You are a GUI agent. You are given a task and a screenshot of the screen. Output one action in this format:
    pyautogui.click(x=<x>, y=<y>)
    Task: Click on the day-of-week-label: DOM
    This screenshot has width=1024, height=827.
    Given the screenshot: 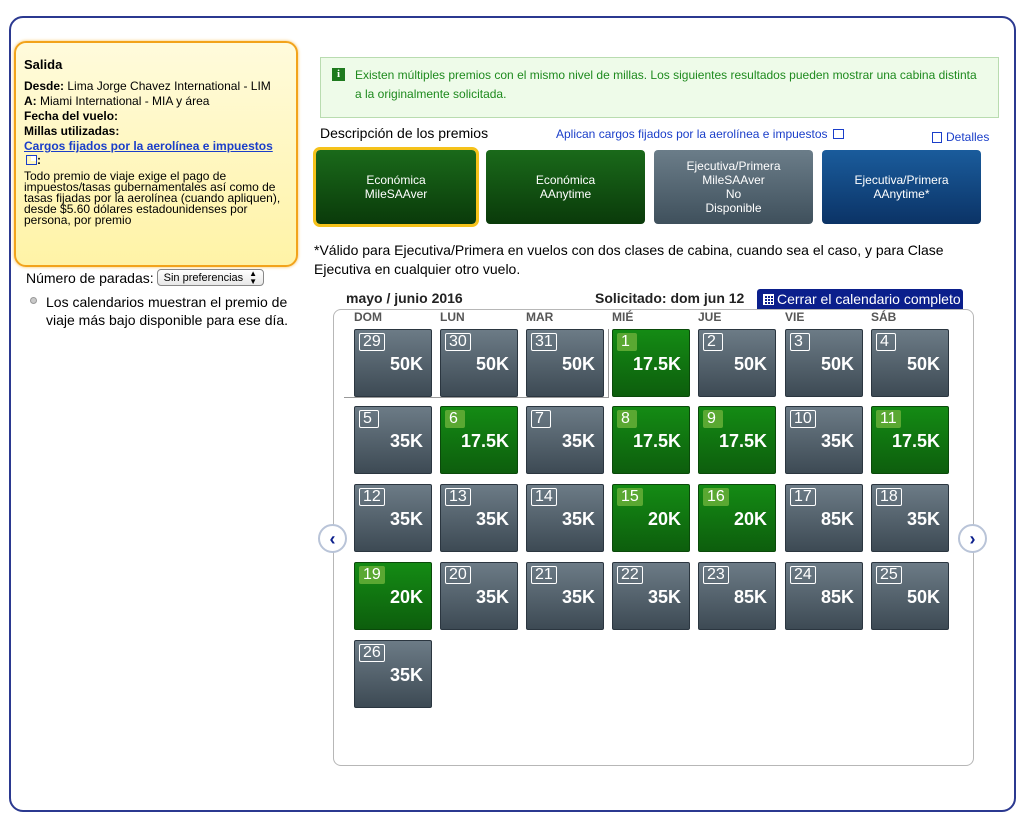 What is the action you would take?
    pyautogui.click(x=368, y=317)
    